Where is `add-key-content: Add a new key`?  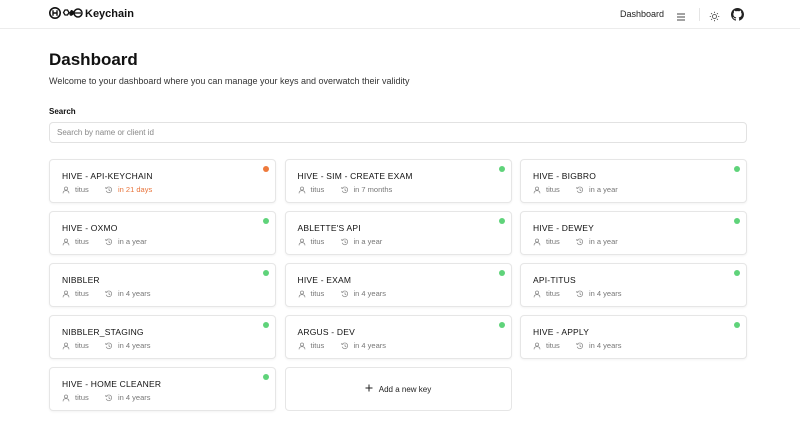 add-key-content: Add a new key is located at coordinates (398, 389).